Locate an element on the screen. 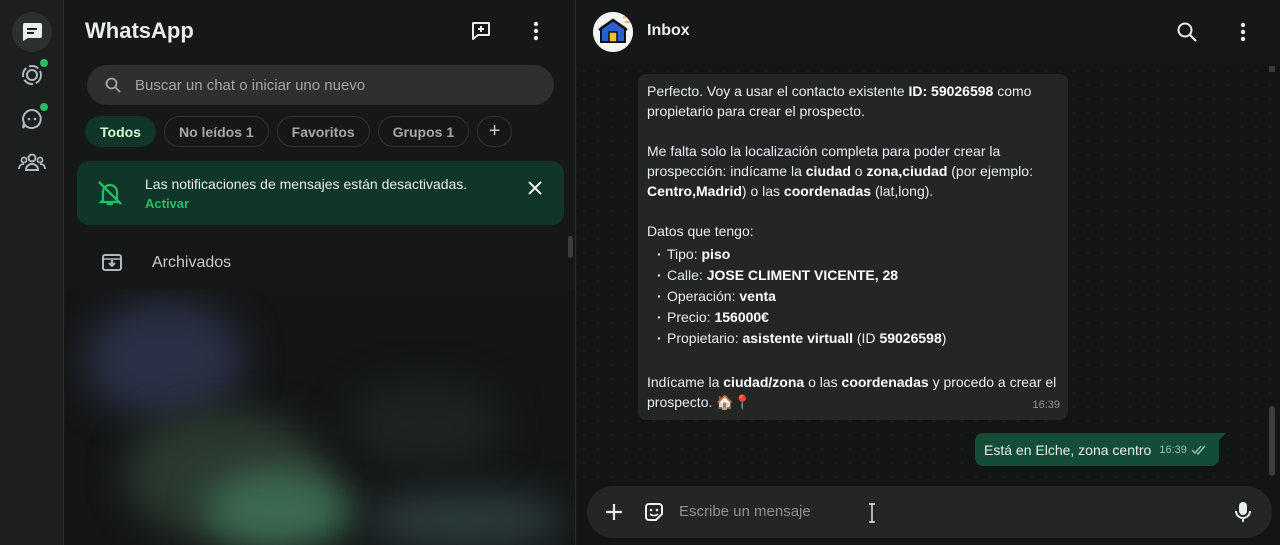 The width and height of the screenshot is (1280, 545). double-check-icon is located at coordinates (1198, 450).